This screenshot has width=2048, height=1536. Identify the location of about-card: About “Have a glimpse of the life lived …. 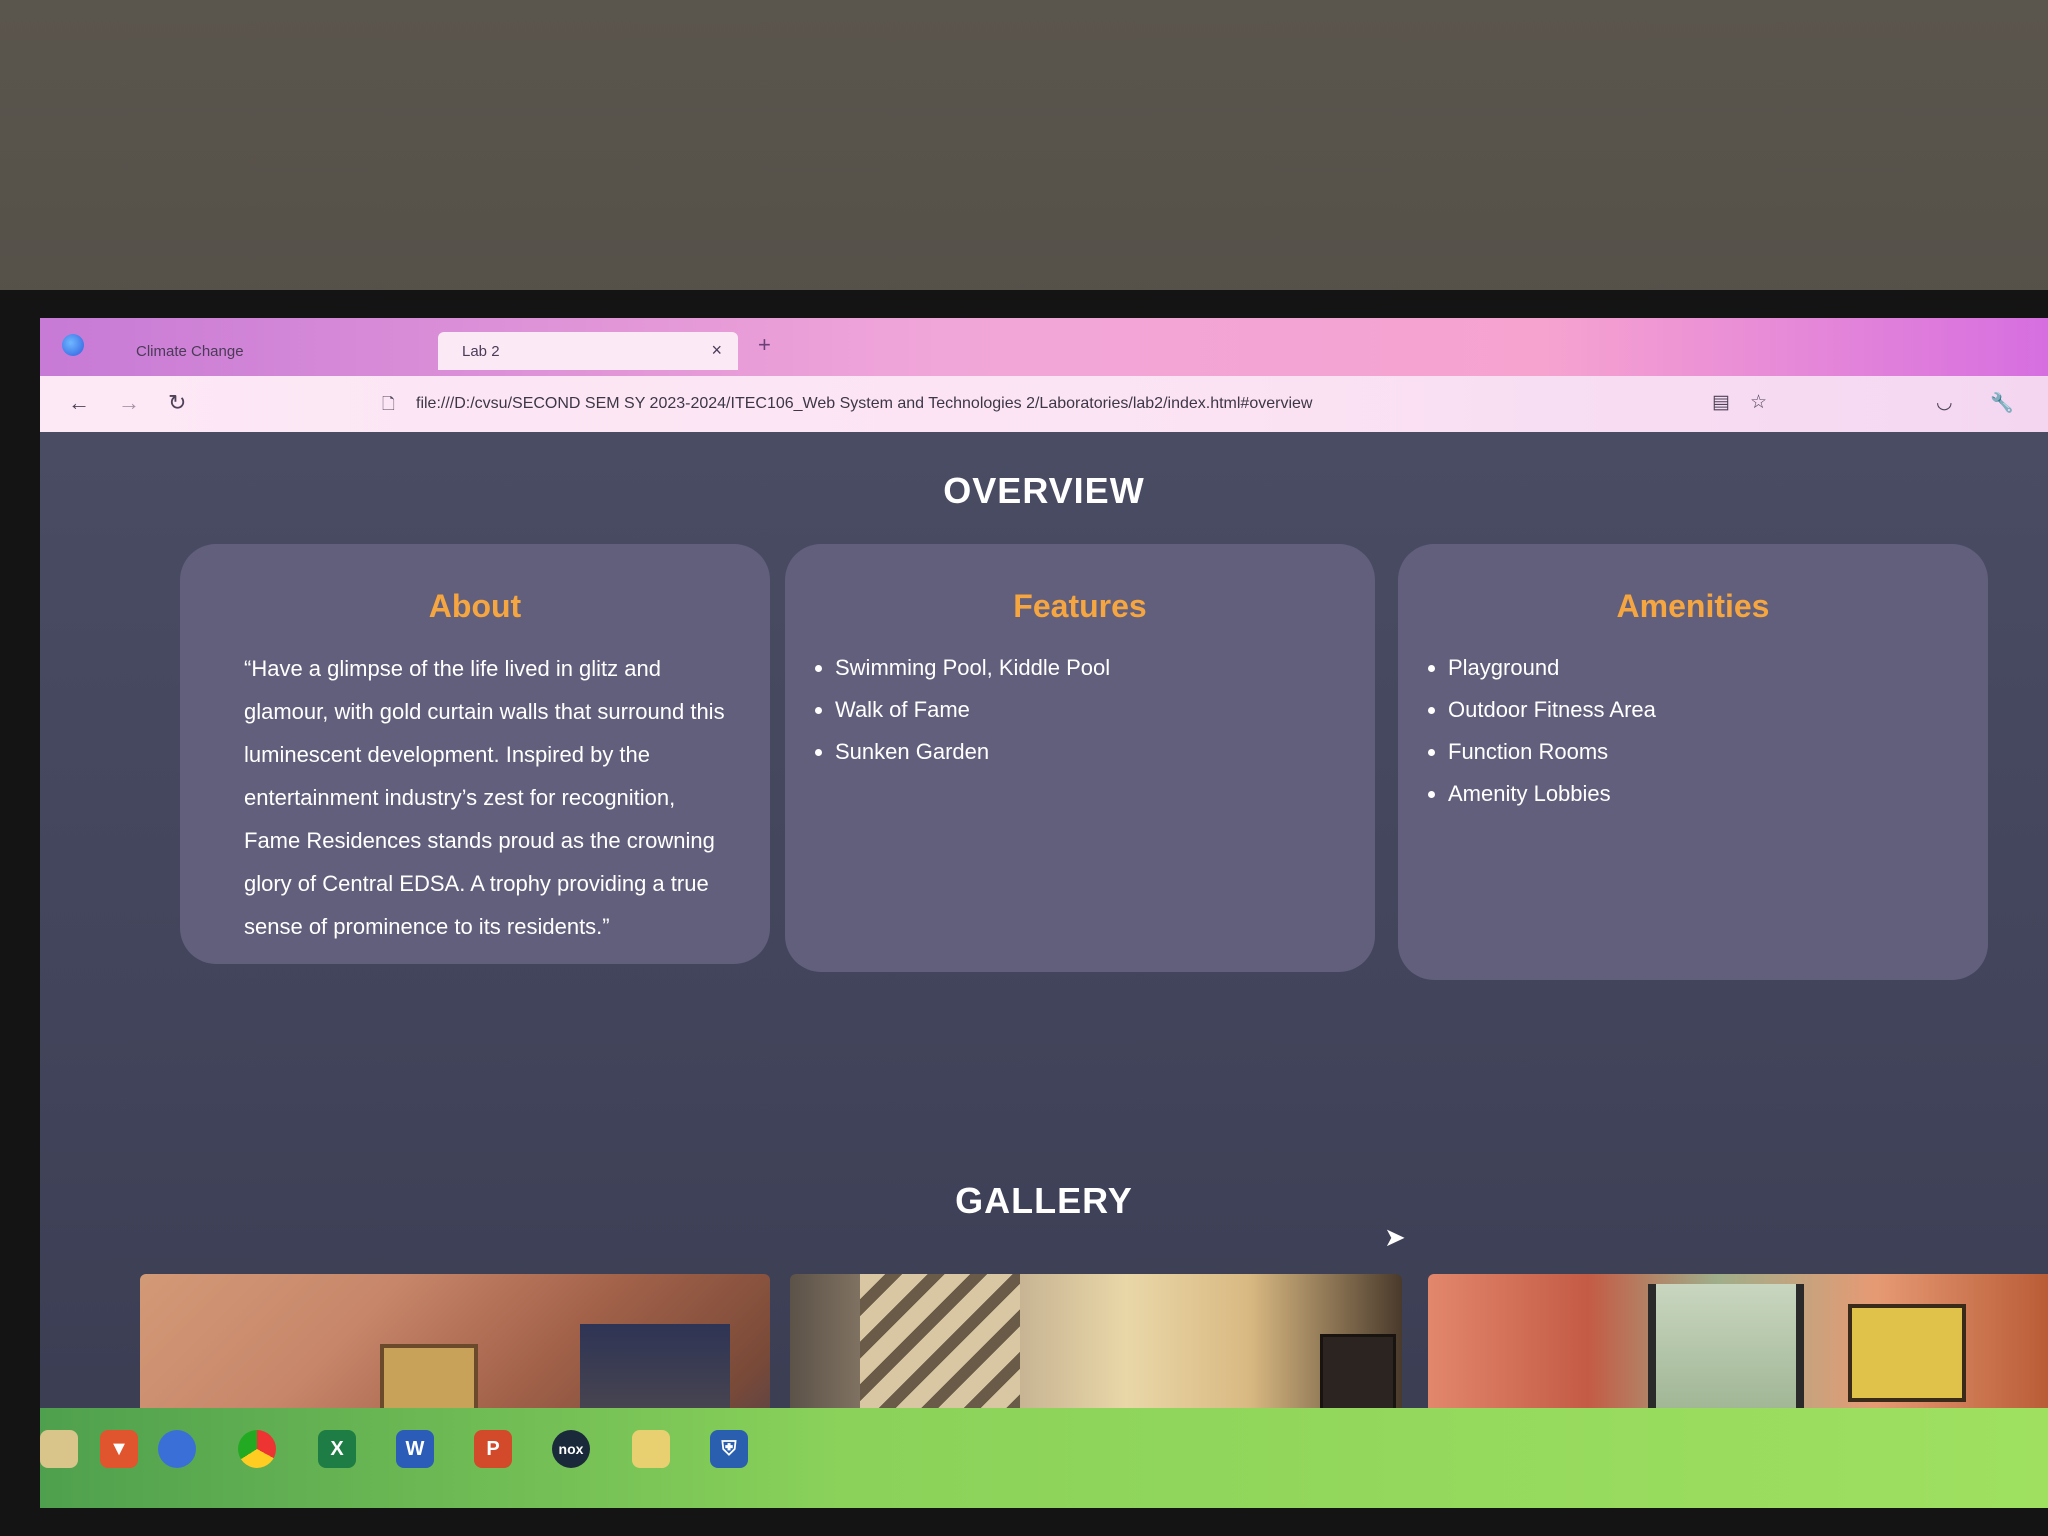
(475, 754).